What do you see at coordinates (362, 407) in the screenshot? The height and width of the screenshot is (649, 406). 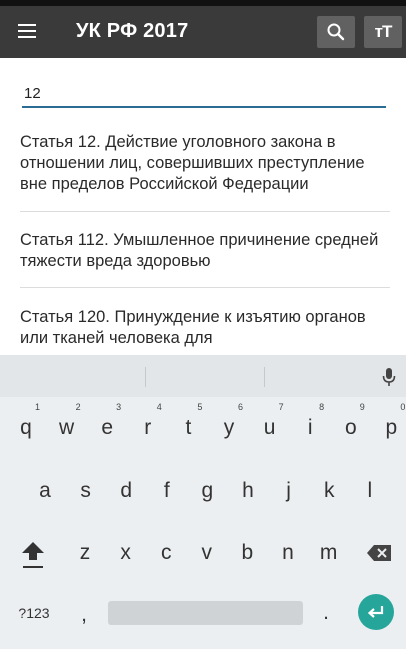 I see `key-hint: 9` at bounding box center [362, 407].